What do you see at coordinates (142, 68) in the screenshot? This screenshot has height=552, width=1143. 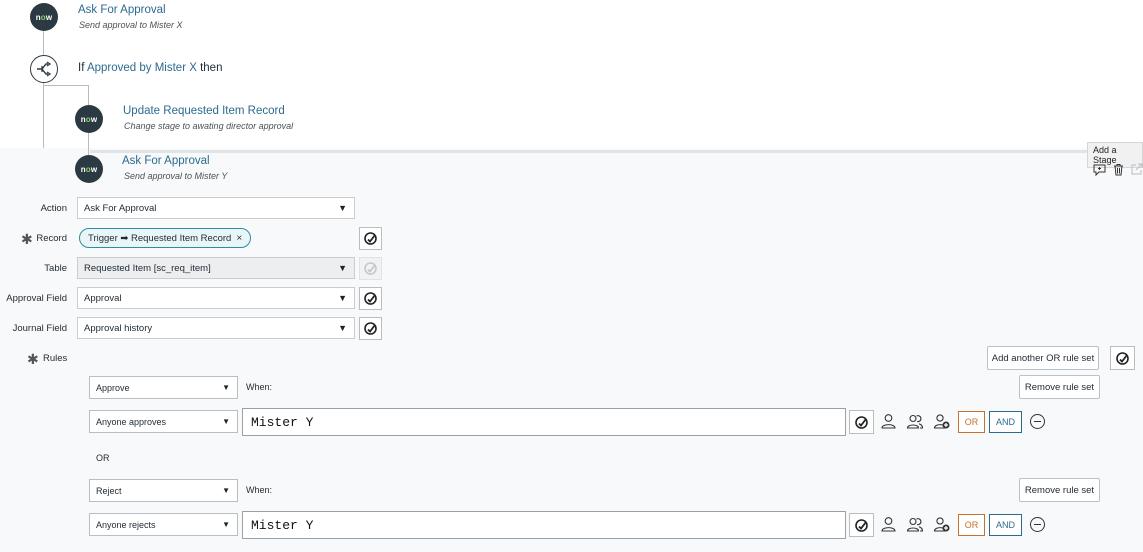 I see `condition-link: Approved by Mister X` at bounding box center [142, 68].